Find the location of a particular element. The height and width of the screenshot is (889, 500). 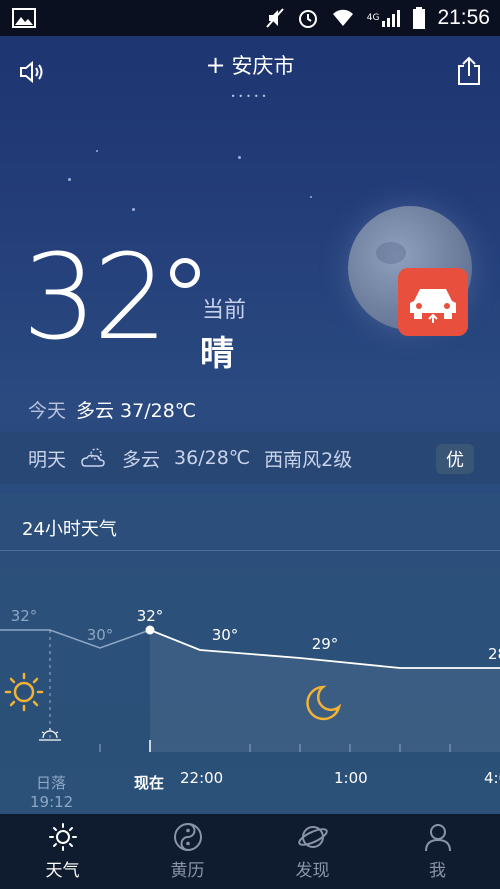

status-bar: 4G 21:56 is located at coordinates (250, 18).